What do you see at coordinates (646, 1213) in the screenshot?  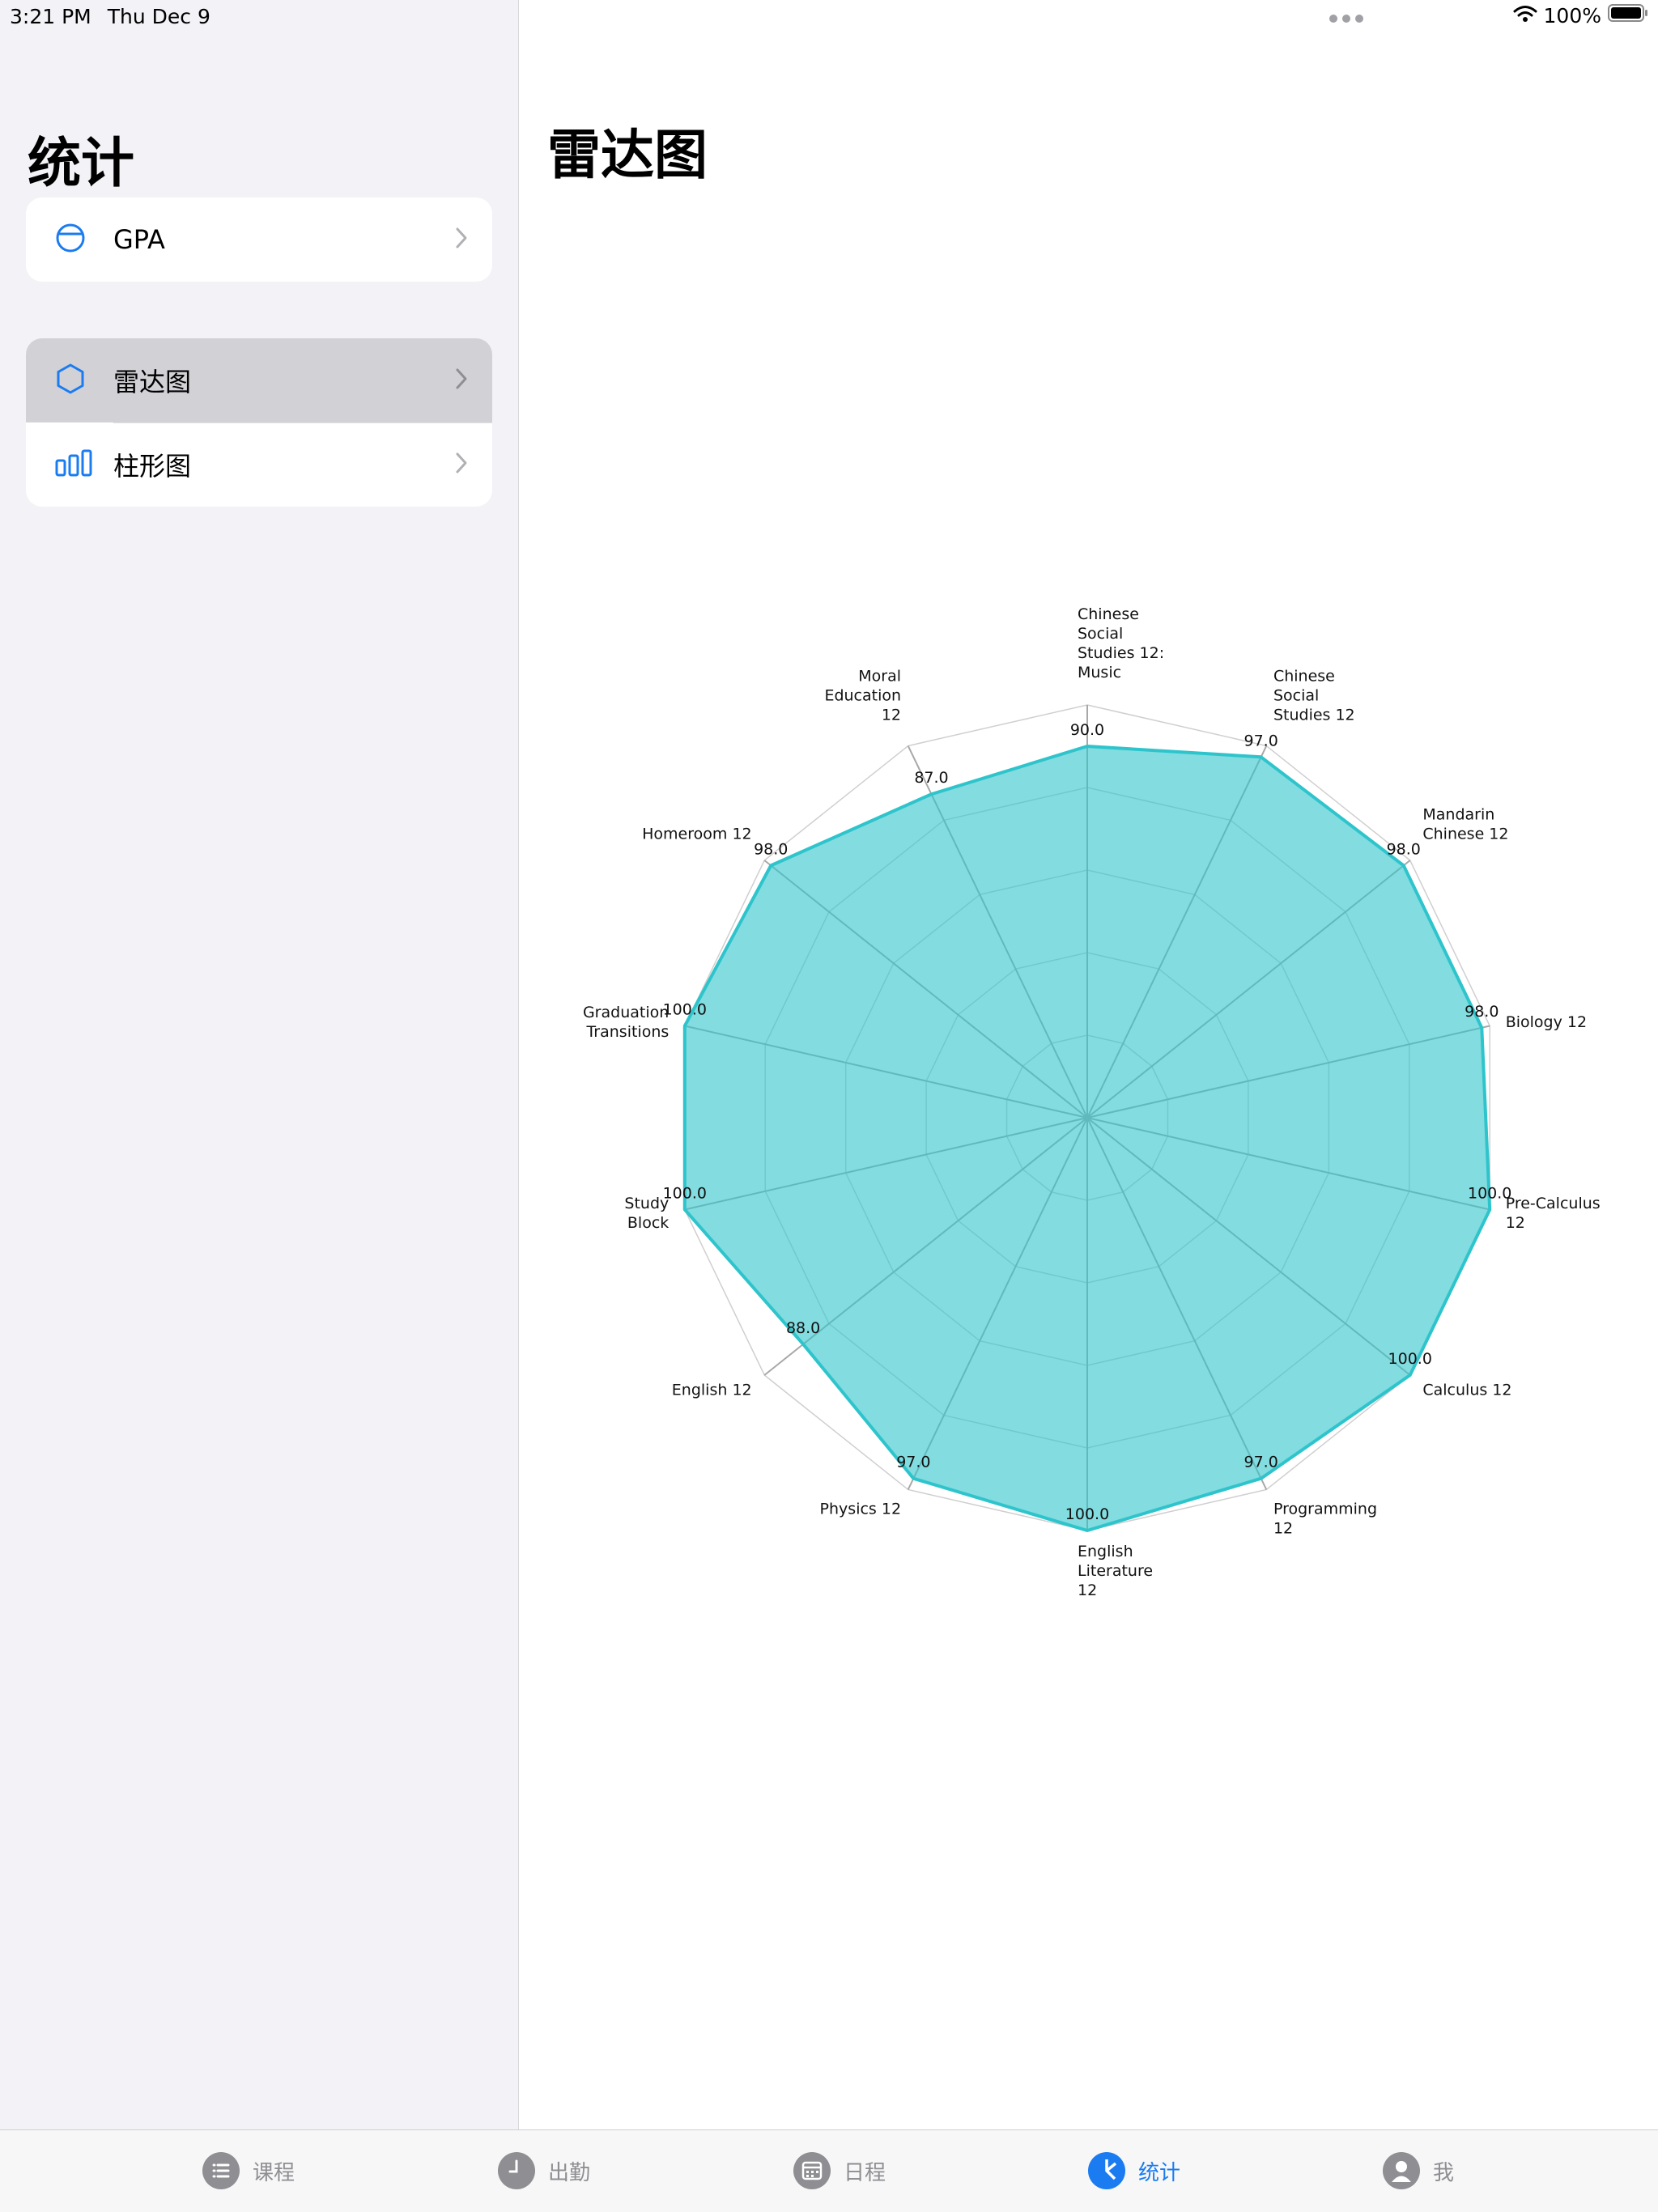 I see `radar-axis-label: Study Block` at bounding box center [646, 1213].